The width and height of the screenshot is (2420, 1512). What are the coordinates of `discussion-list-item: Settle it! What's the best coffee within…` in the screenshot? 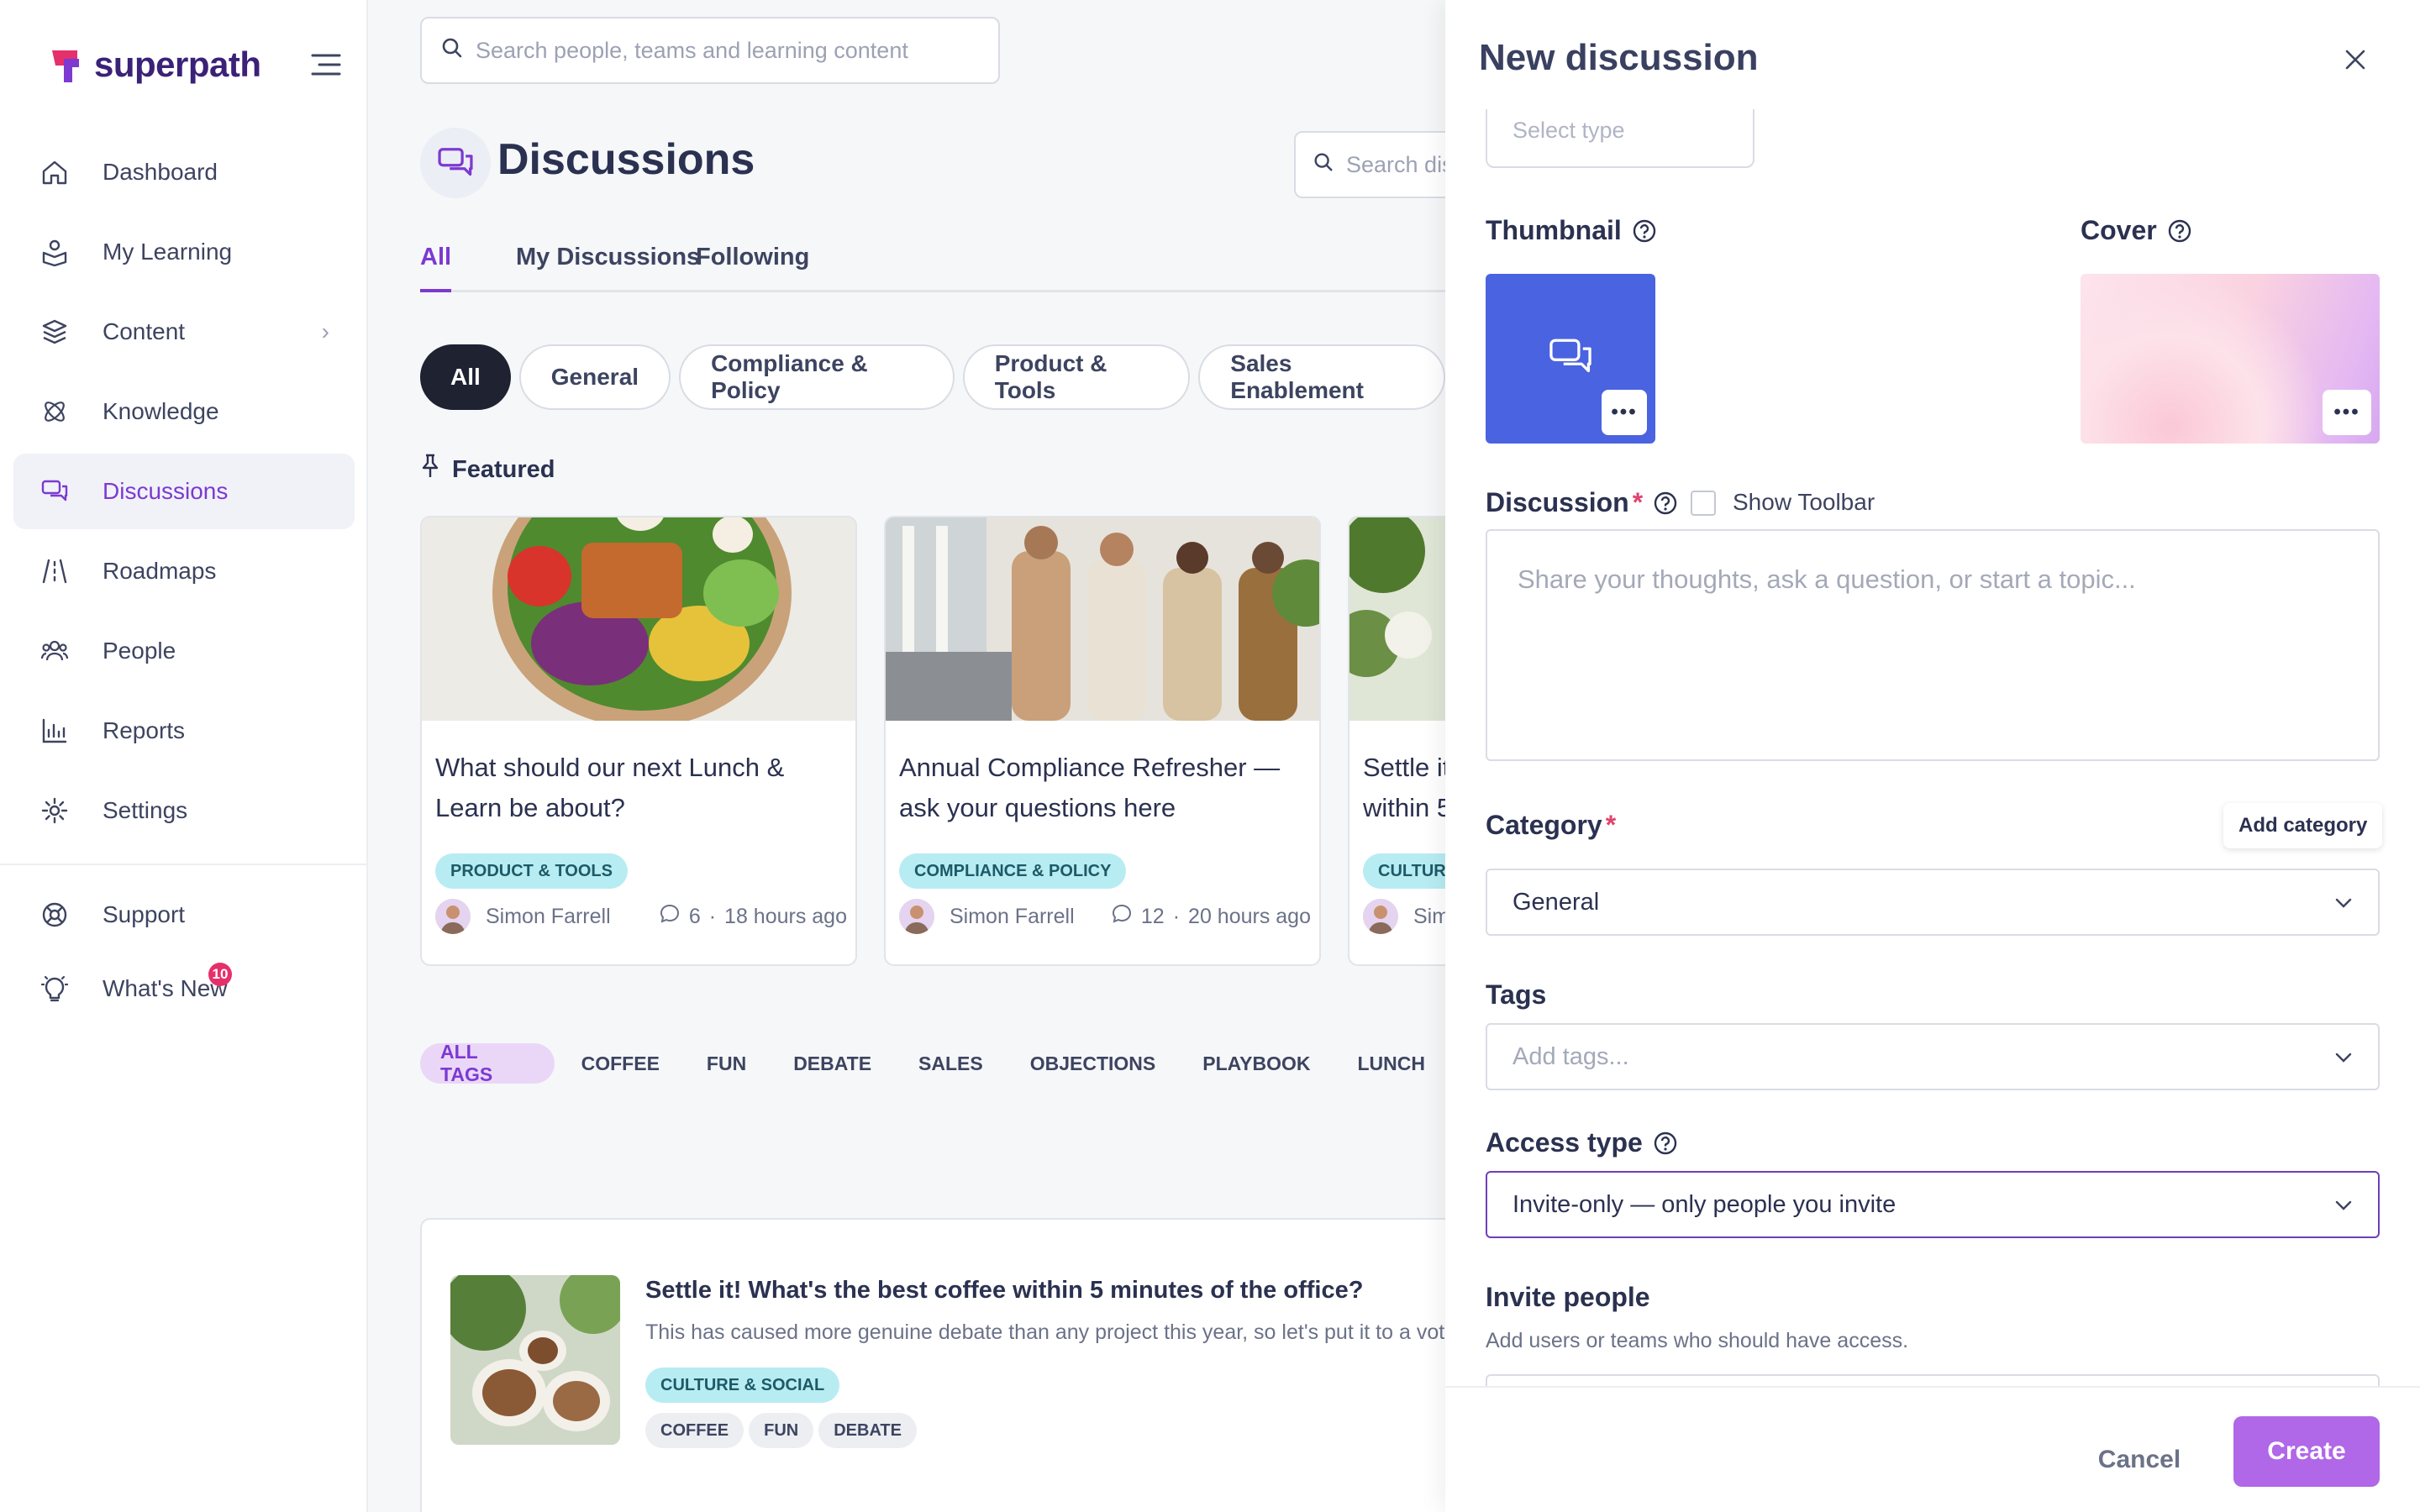 It's located at (932, 1365).